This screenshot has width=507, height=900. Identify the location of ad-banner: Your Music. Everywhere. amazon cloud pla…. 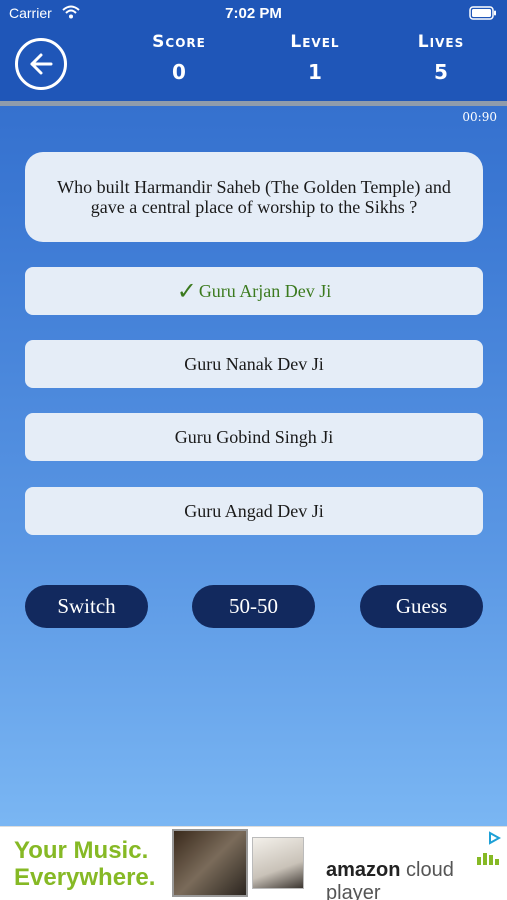
(253, 863).